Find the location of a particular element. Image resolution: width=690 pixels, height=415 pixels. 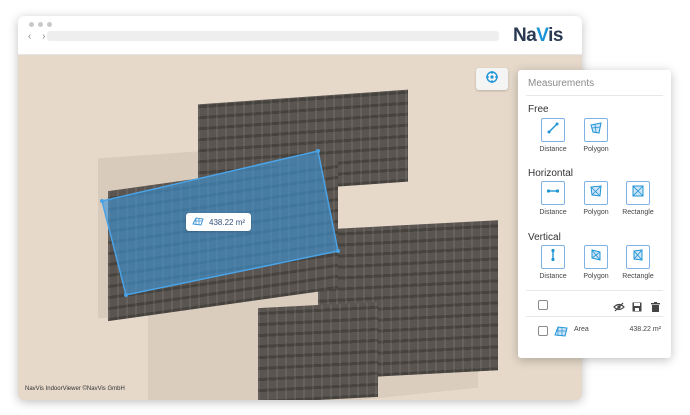

trash-icon is located at coordinates (655, 308).